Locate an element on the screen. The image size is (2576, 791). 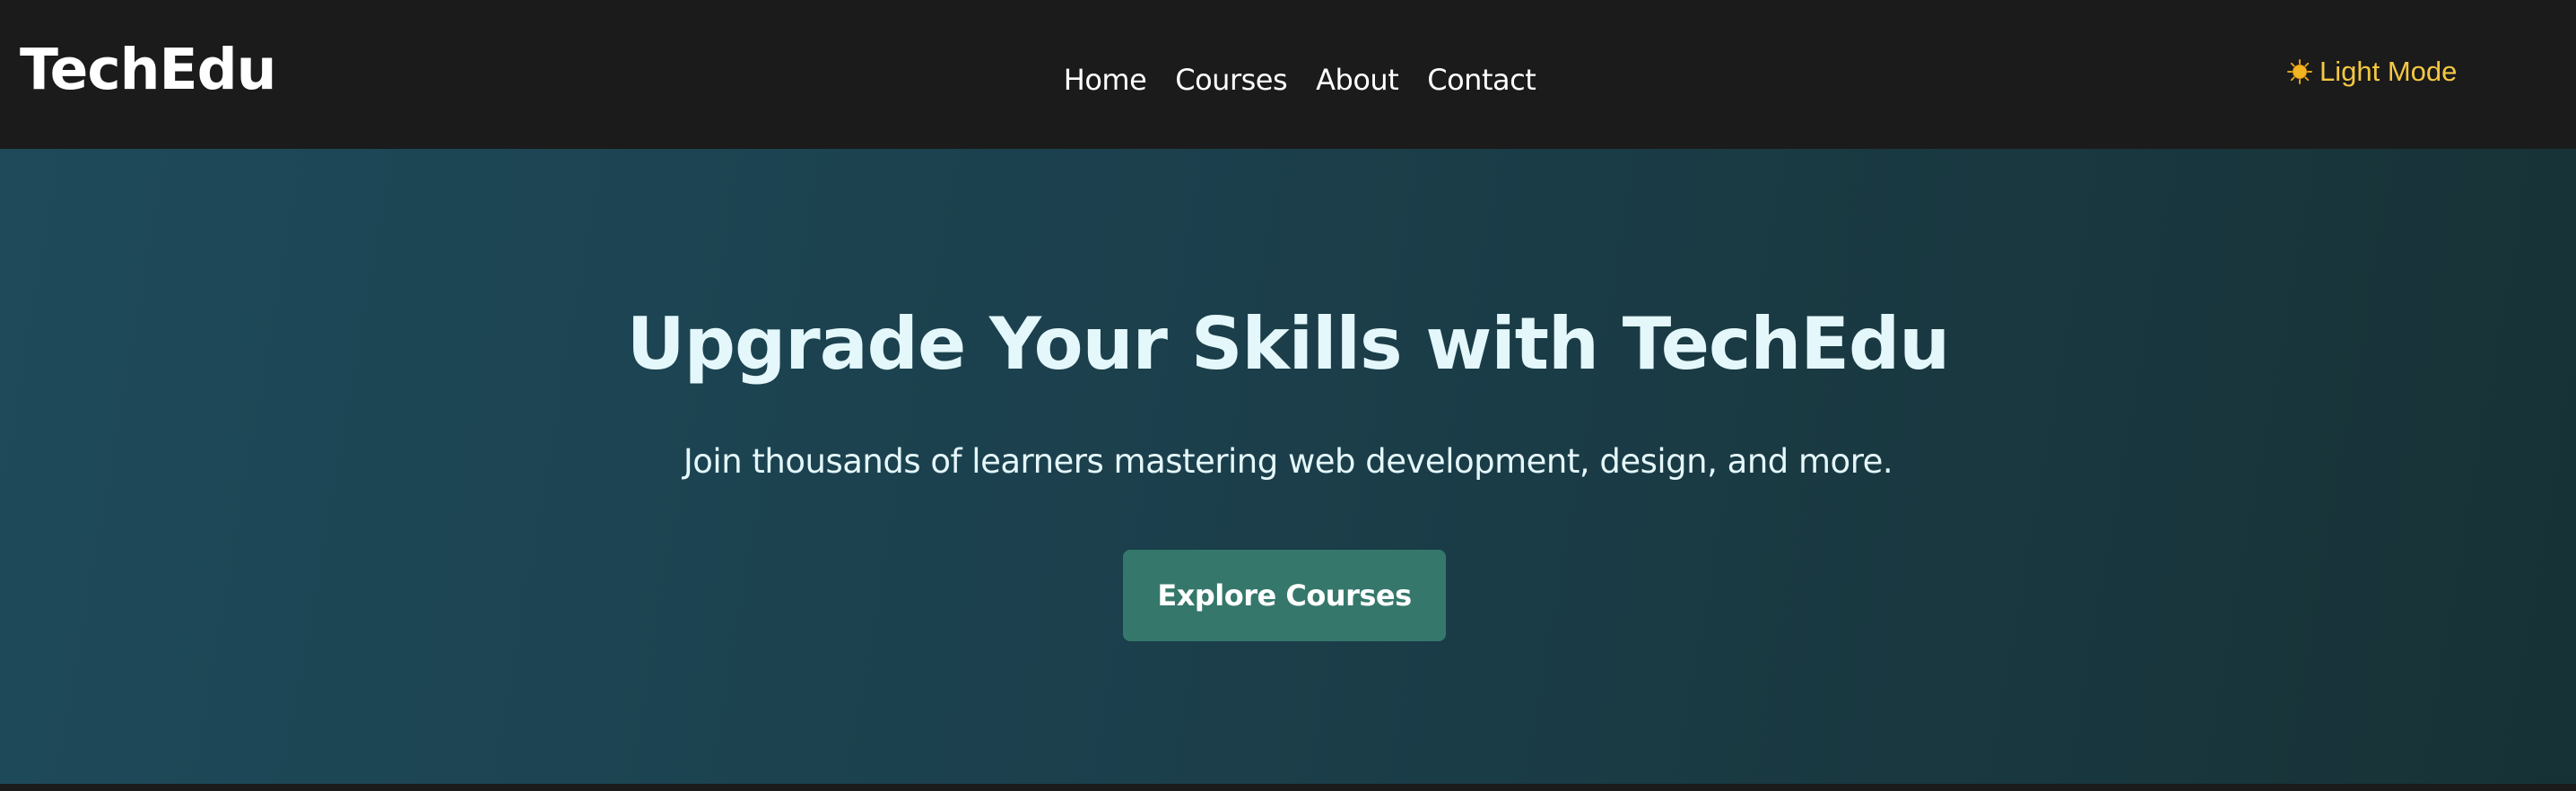
theme-toggle-button: Light Mode is located at coordinates (2372, 71).